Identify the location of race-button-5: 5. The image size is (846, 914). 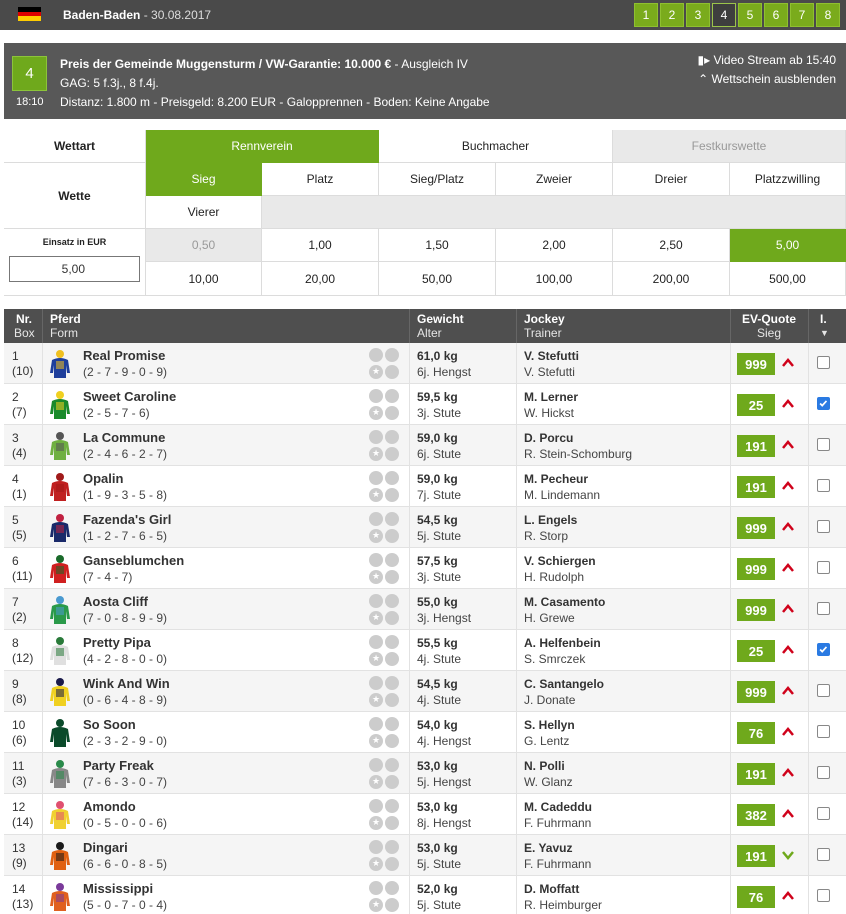
(750, 15).